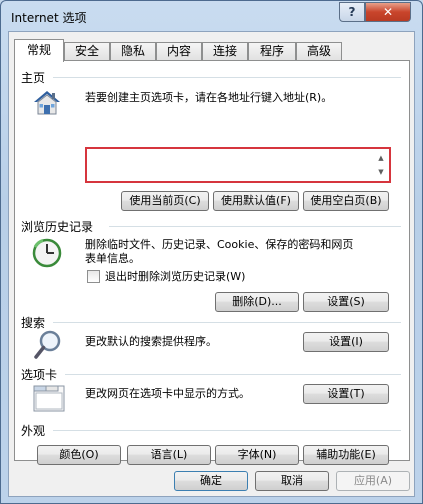 This screenshot has height=504, width=423. What do you see at coordinates (373, 481) in the screenshot?
I see `apply-button: 应用(A)` at bounding box center [373, 481].